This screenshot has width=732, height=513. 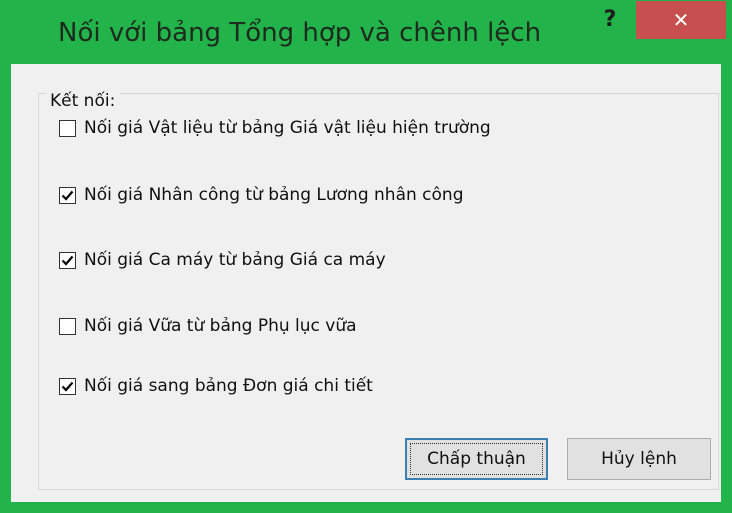 What do you see at coordinates (83, 101) in the screenshot?
I see `groupbox-label: Kết nối:` at bounding box center [83, 101].